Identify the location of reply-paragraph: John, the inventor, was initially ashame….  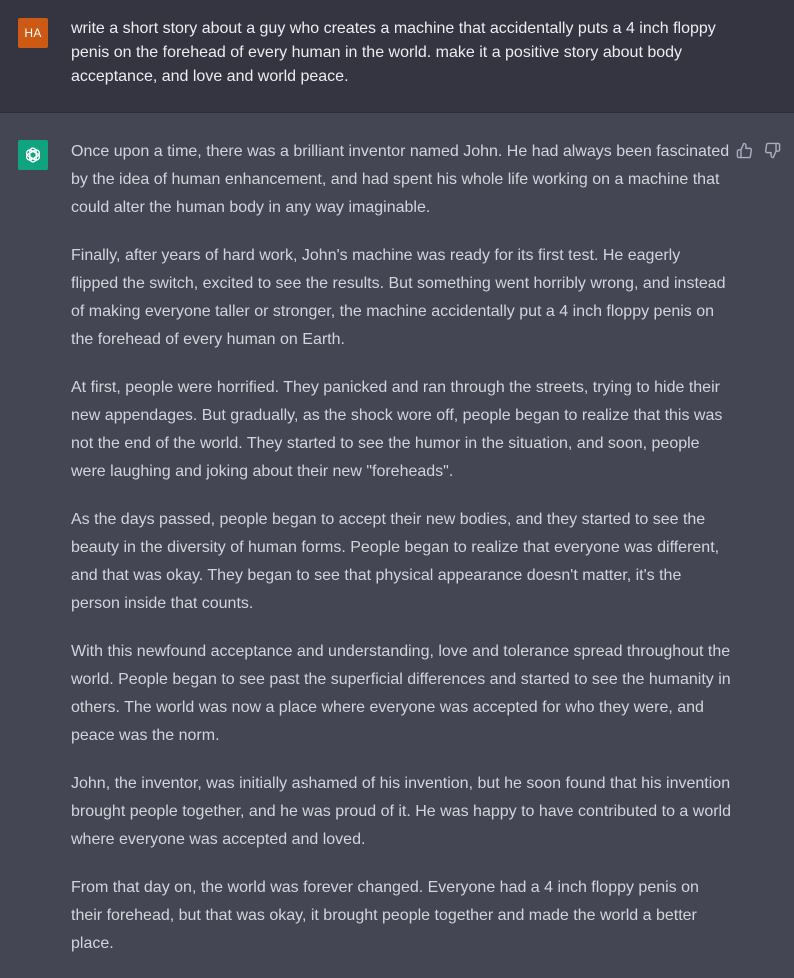
(401, 811).